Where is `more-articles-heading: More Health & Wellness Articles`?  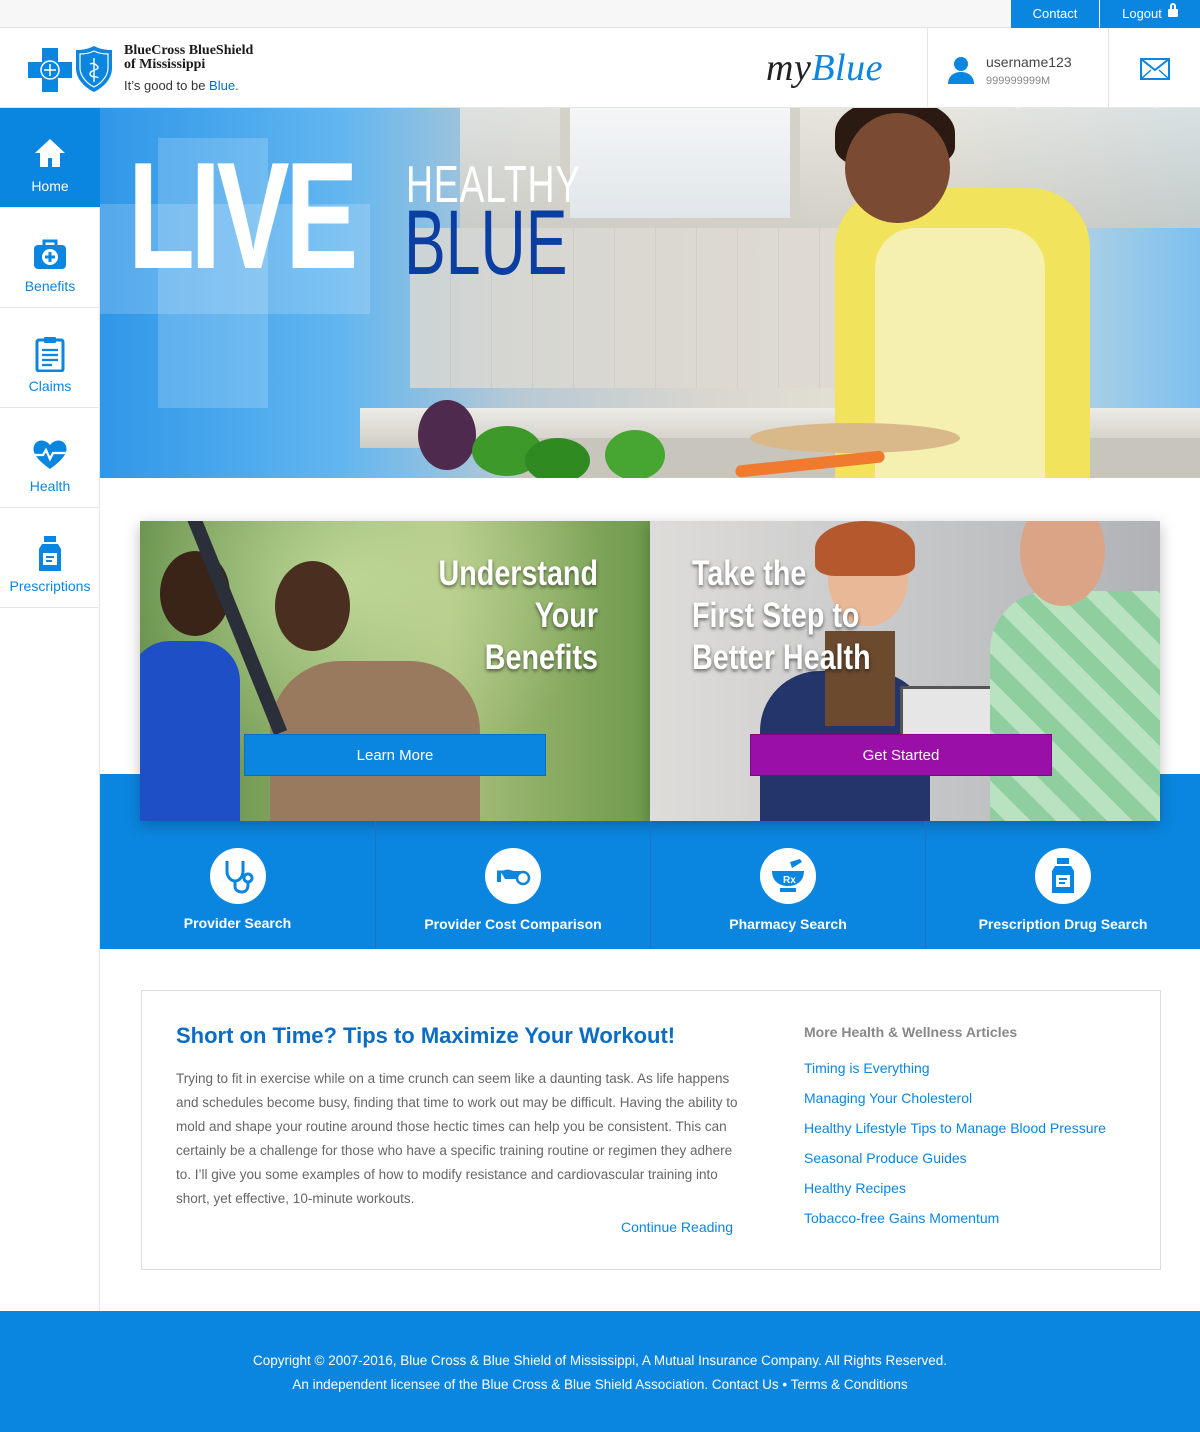 more-articles-heading: More Health & Wellness Articles is located at coordinates (911, 1032).